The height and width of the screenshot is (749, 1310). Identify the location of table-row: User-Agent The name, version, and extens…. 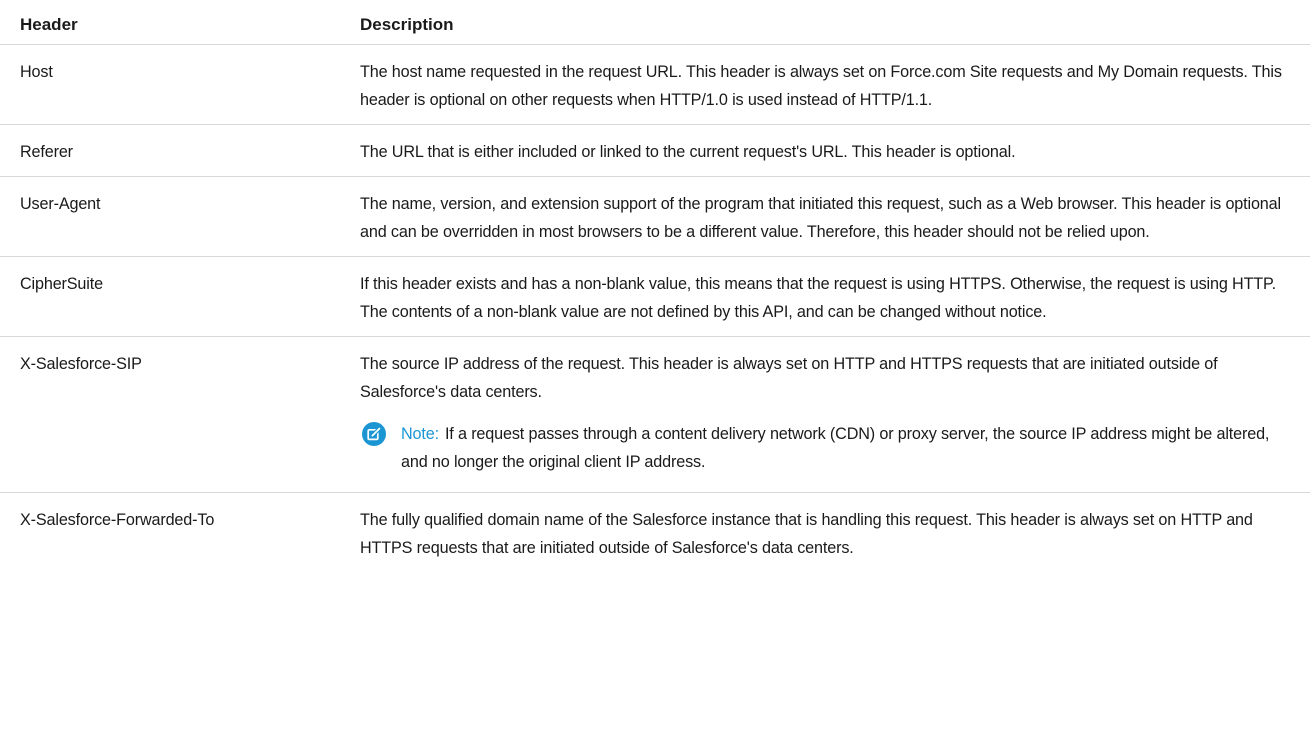
(655, 216).